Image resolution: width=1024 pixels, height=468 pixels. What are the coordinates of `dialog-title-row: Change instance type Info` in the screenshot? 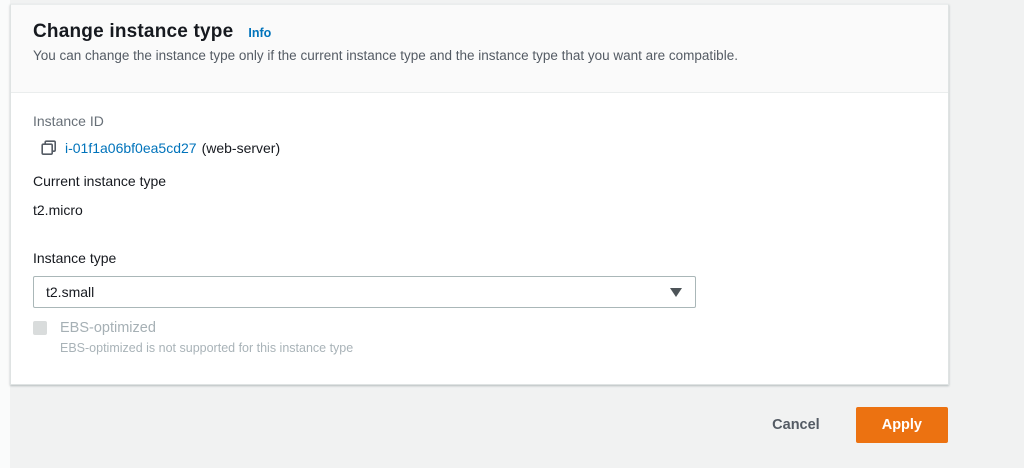 It's located at (479, 32).